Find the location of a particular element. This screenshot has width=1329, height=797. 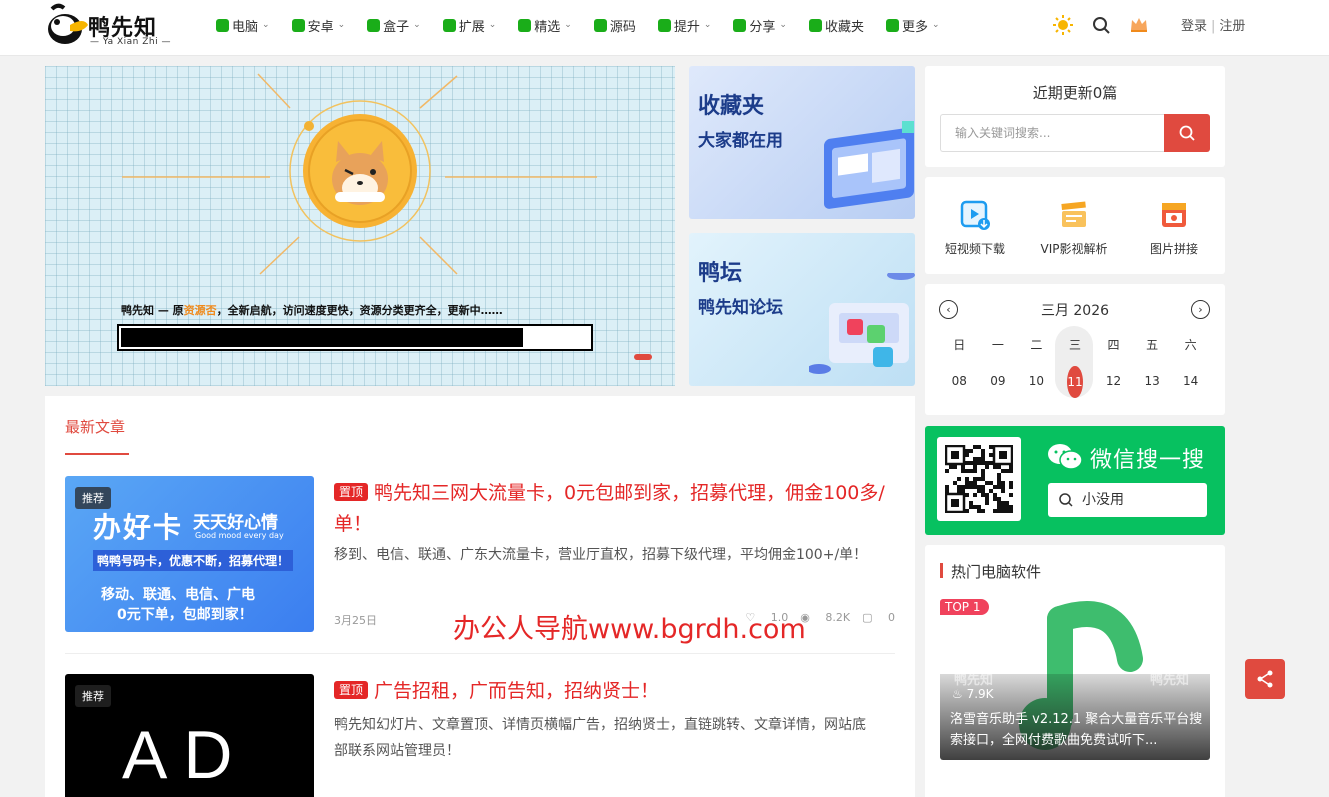

calendar-days: 08 09 10 11 12 13 14 is located at coordinates (1075, 382).